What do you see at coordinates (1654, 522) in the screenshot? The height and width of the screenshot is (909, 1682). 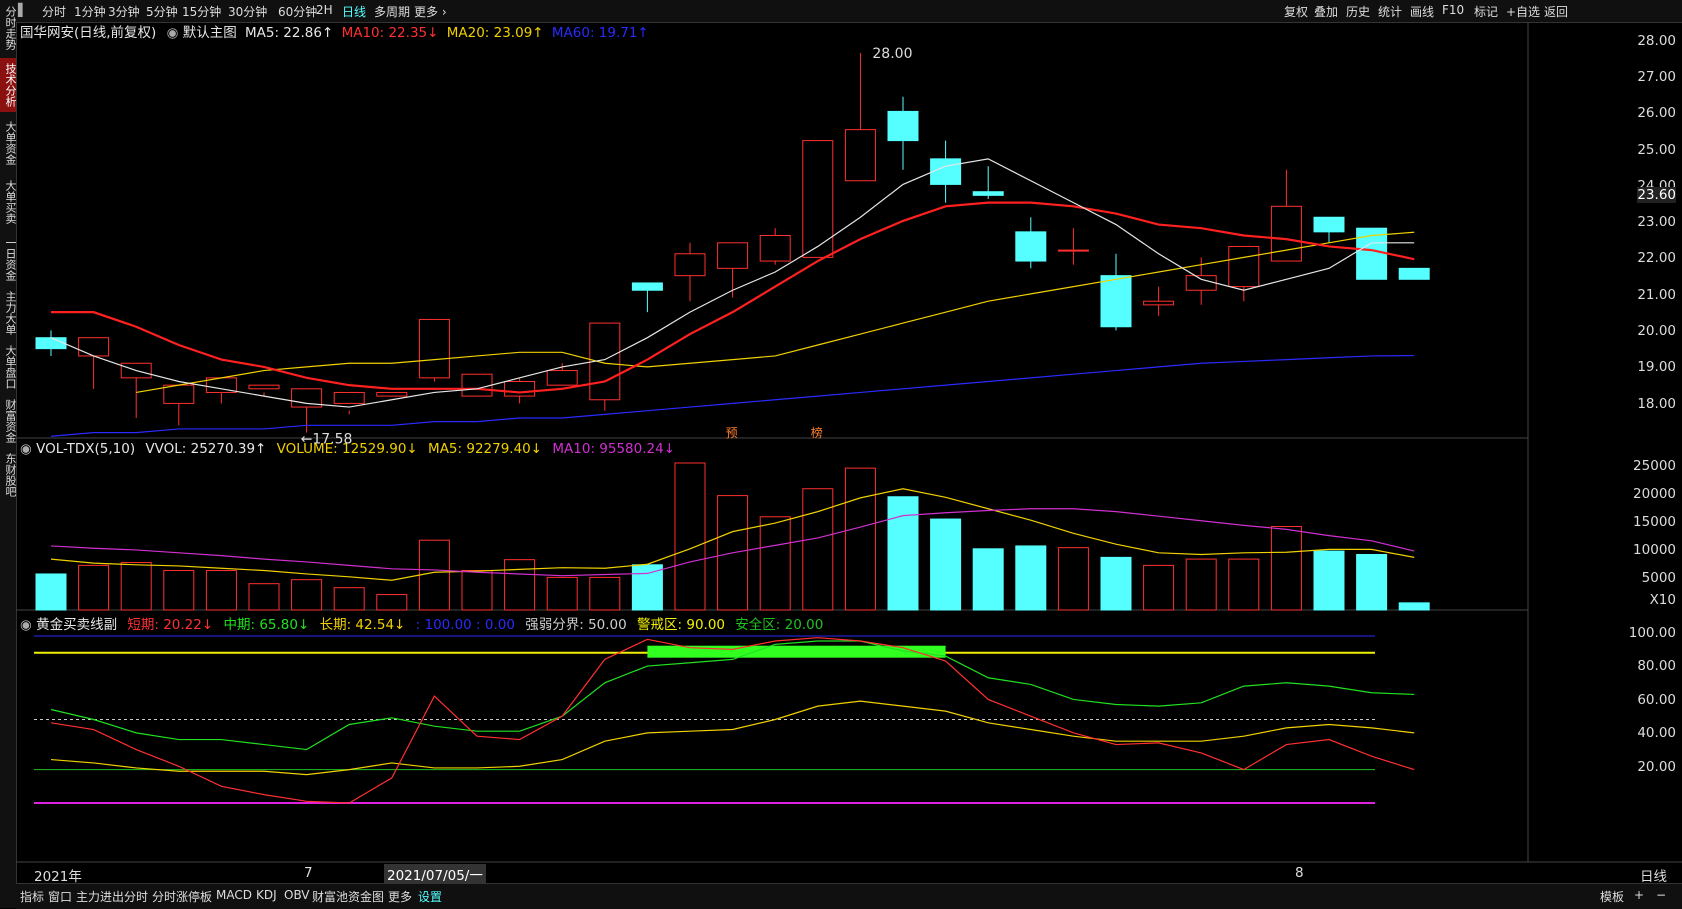 I see `volume-tick-2: 15000` at bounding box center [1654, 522].